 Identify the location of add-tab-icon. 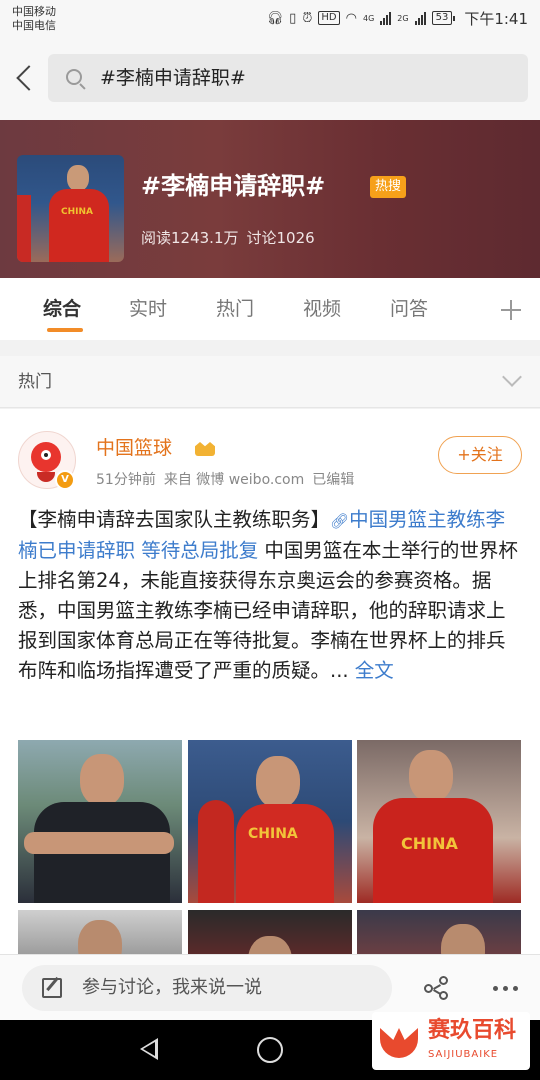
(511, 310).